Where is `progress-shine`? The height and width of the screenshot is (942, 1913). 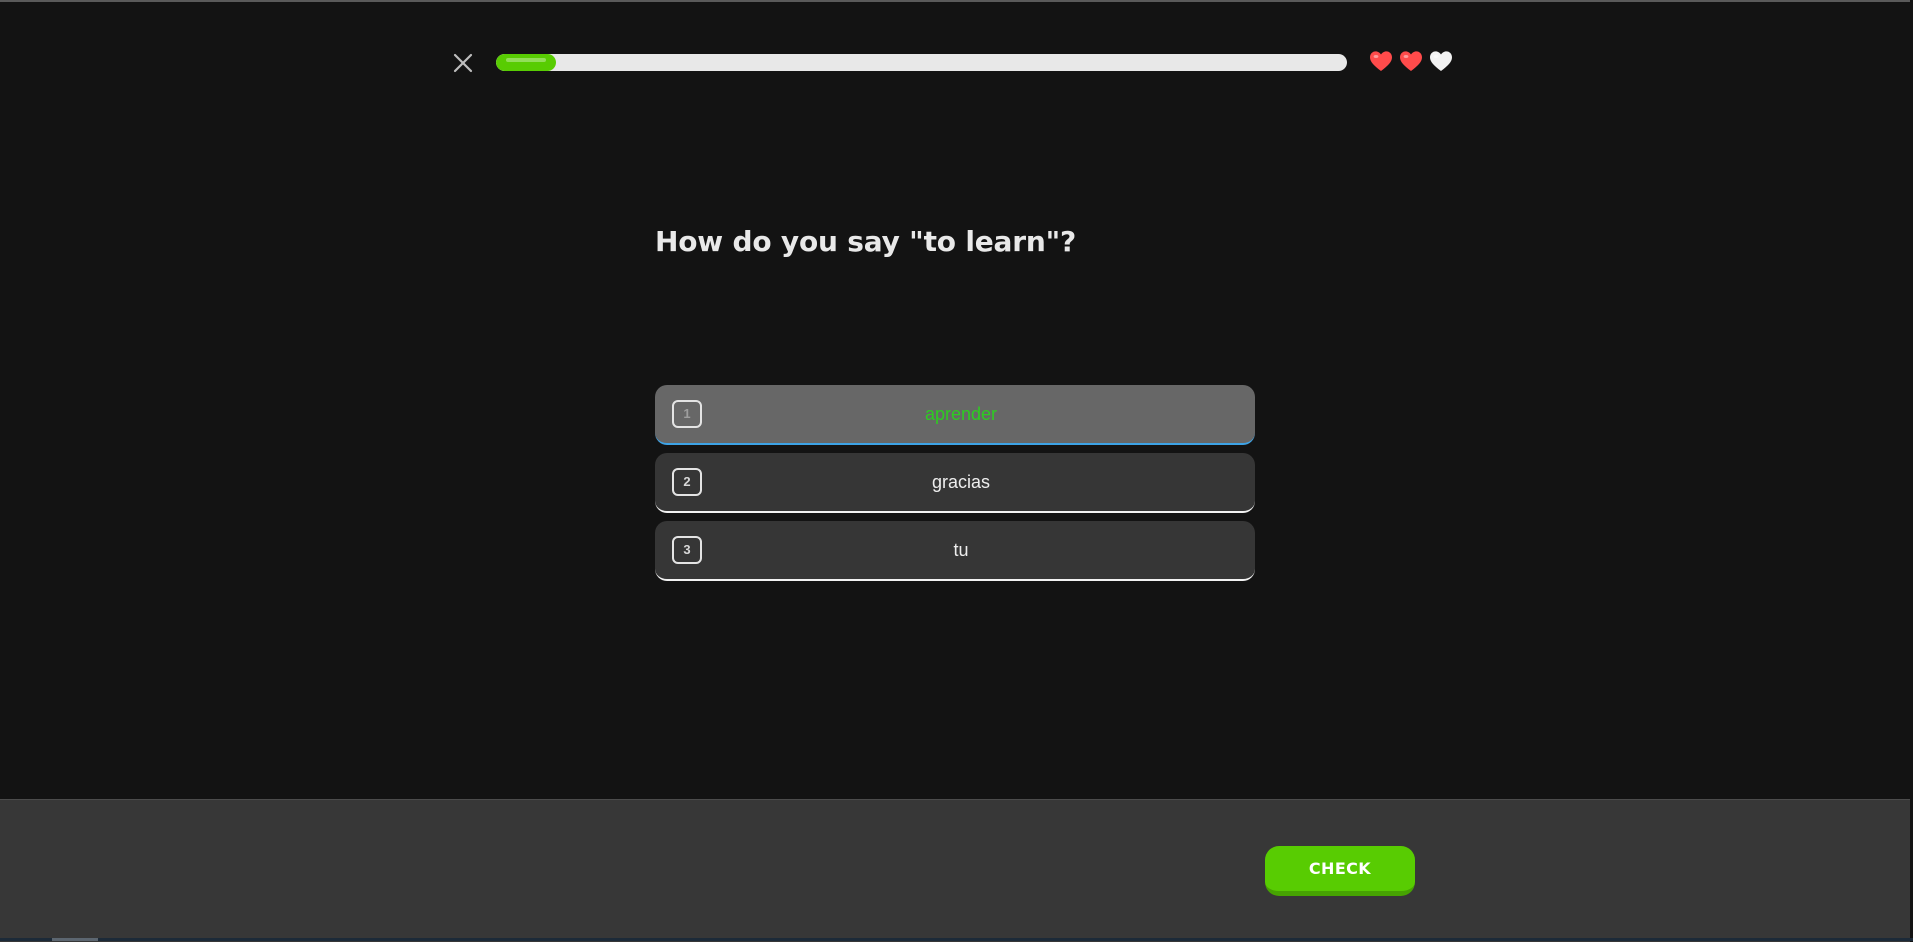 progress-shine is located at coordinates (526, 60).